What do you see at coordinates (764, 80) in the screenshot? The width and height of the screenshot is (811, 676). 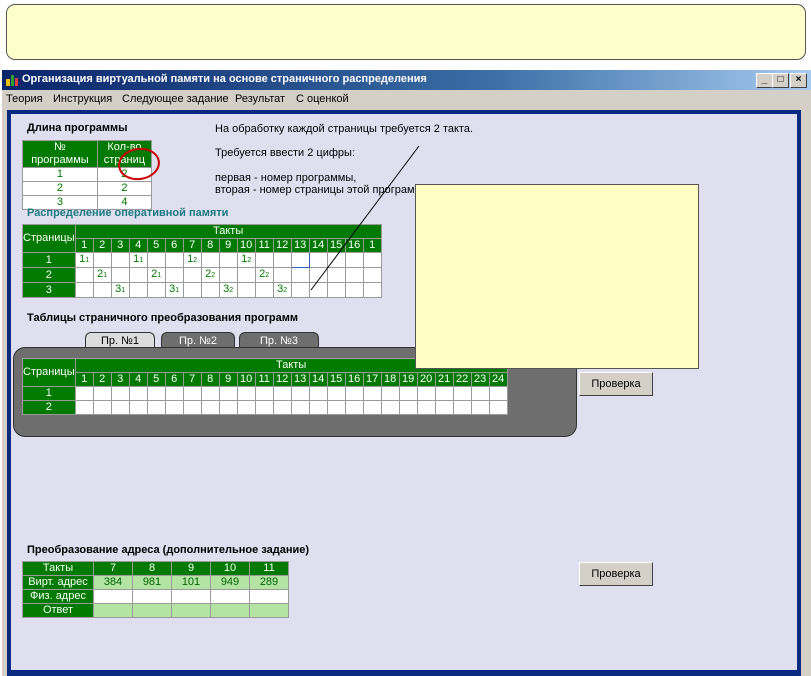 I see `minimize-button: _` at bounding box center [764, 80].